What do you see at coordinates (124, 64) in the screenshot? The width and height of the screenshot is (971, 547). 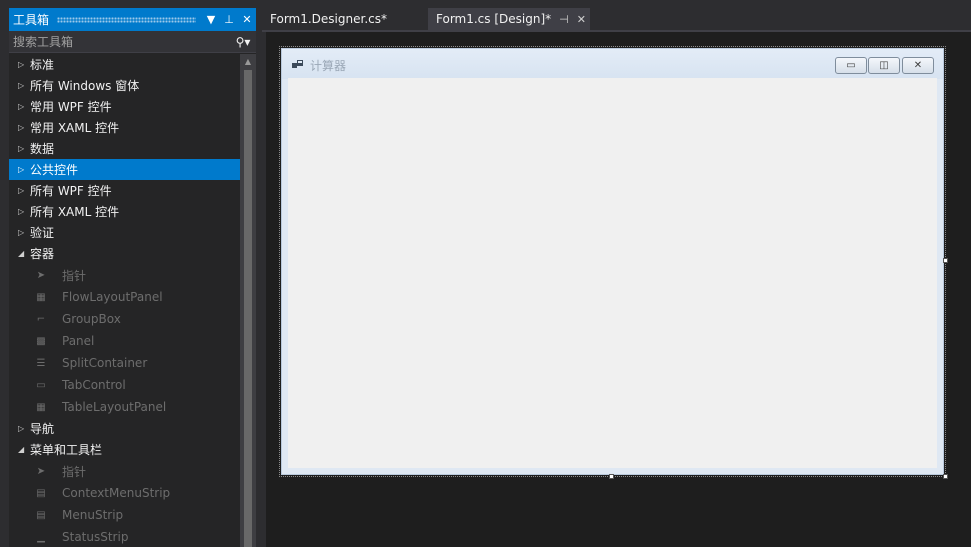 I see `category-standard: ▷ 标准` at bounding box center [124, 64].